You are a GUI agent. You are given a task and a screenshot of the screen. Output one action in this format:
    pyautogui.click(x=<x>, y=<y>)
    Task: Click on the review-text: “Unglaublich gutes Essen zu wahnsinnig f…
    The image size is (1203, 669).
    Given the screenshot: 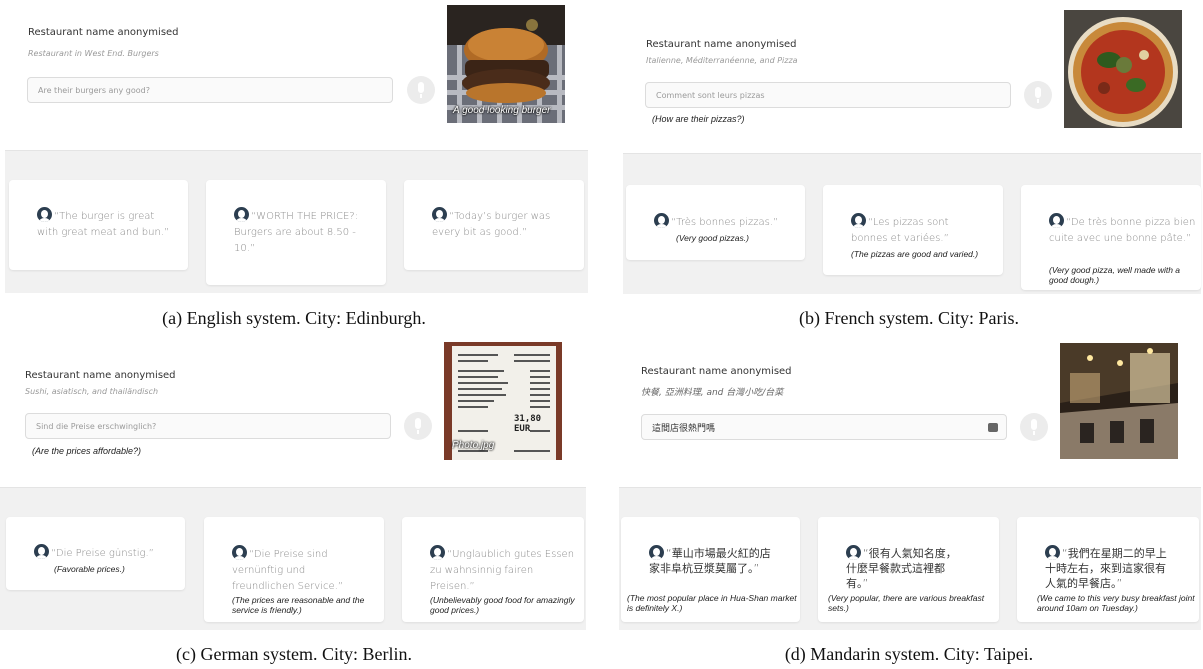 What is the action you would take?
    pyautogui.click(x=502, y=570)
    